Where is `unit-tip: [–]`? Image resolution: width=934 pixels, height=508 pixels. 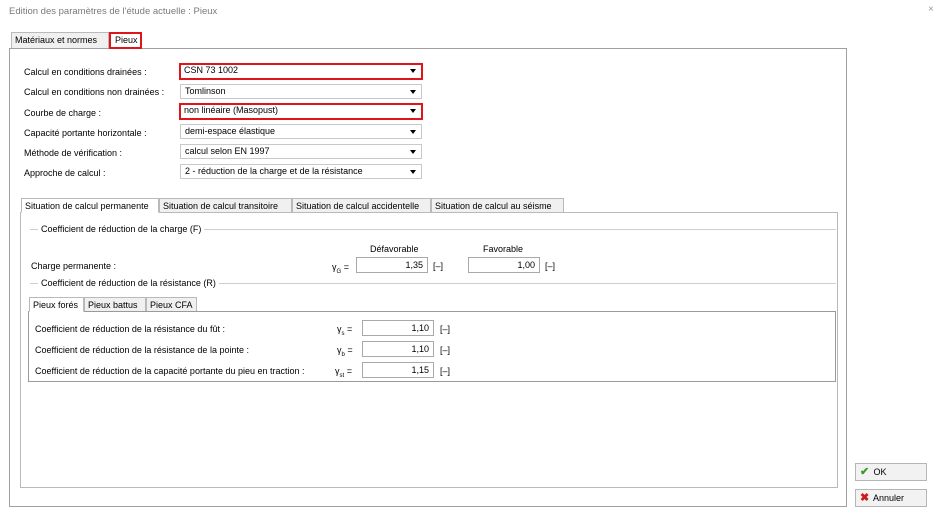 unit-tip: [–] is located at coordinates (445, 350).